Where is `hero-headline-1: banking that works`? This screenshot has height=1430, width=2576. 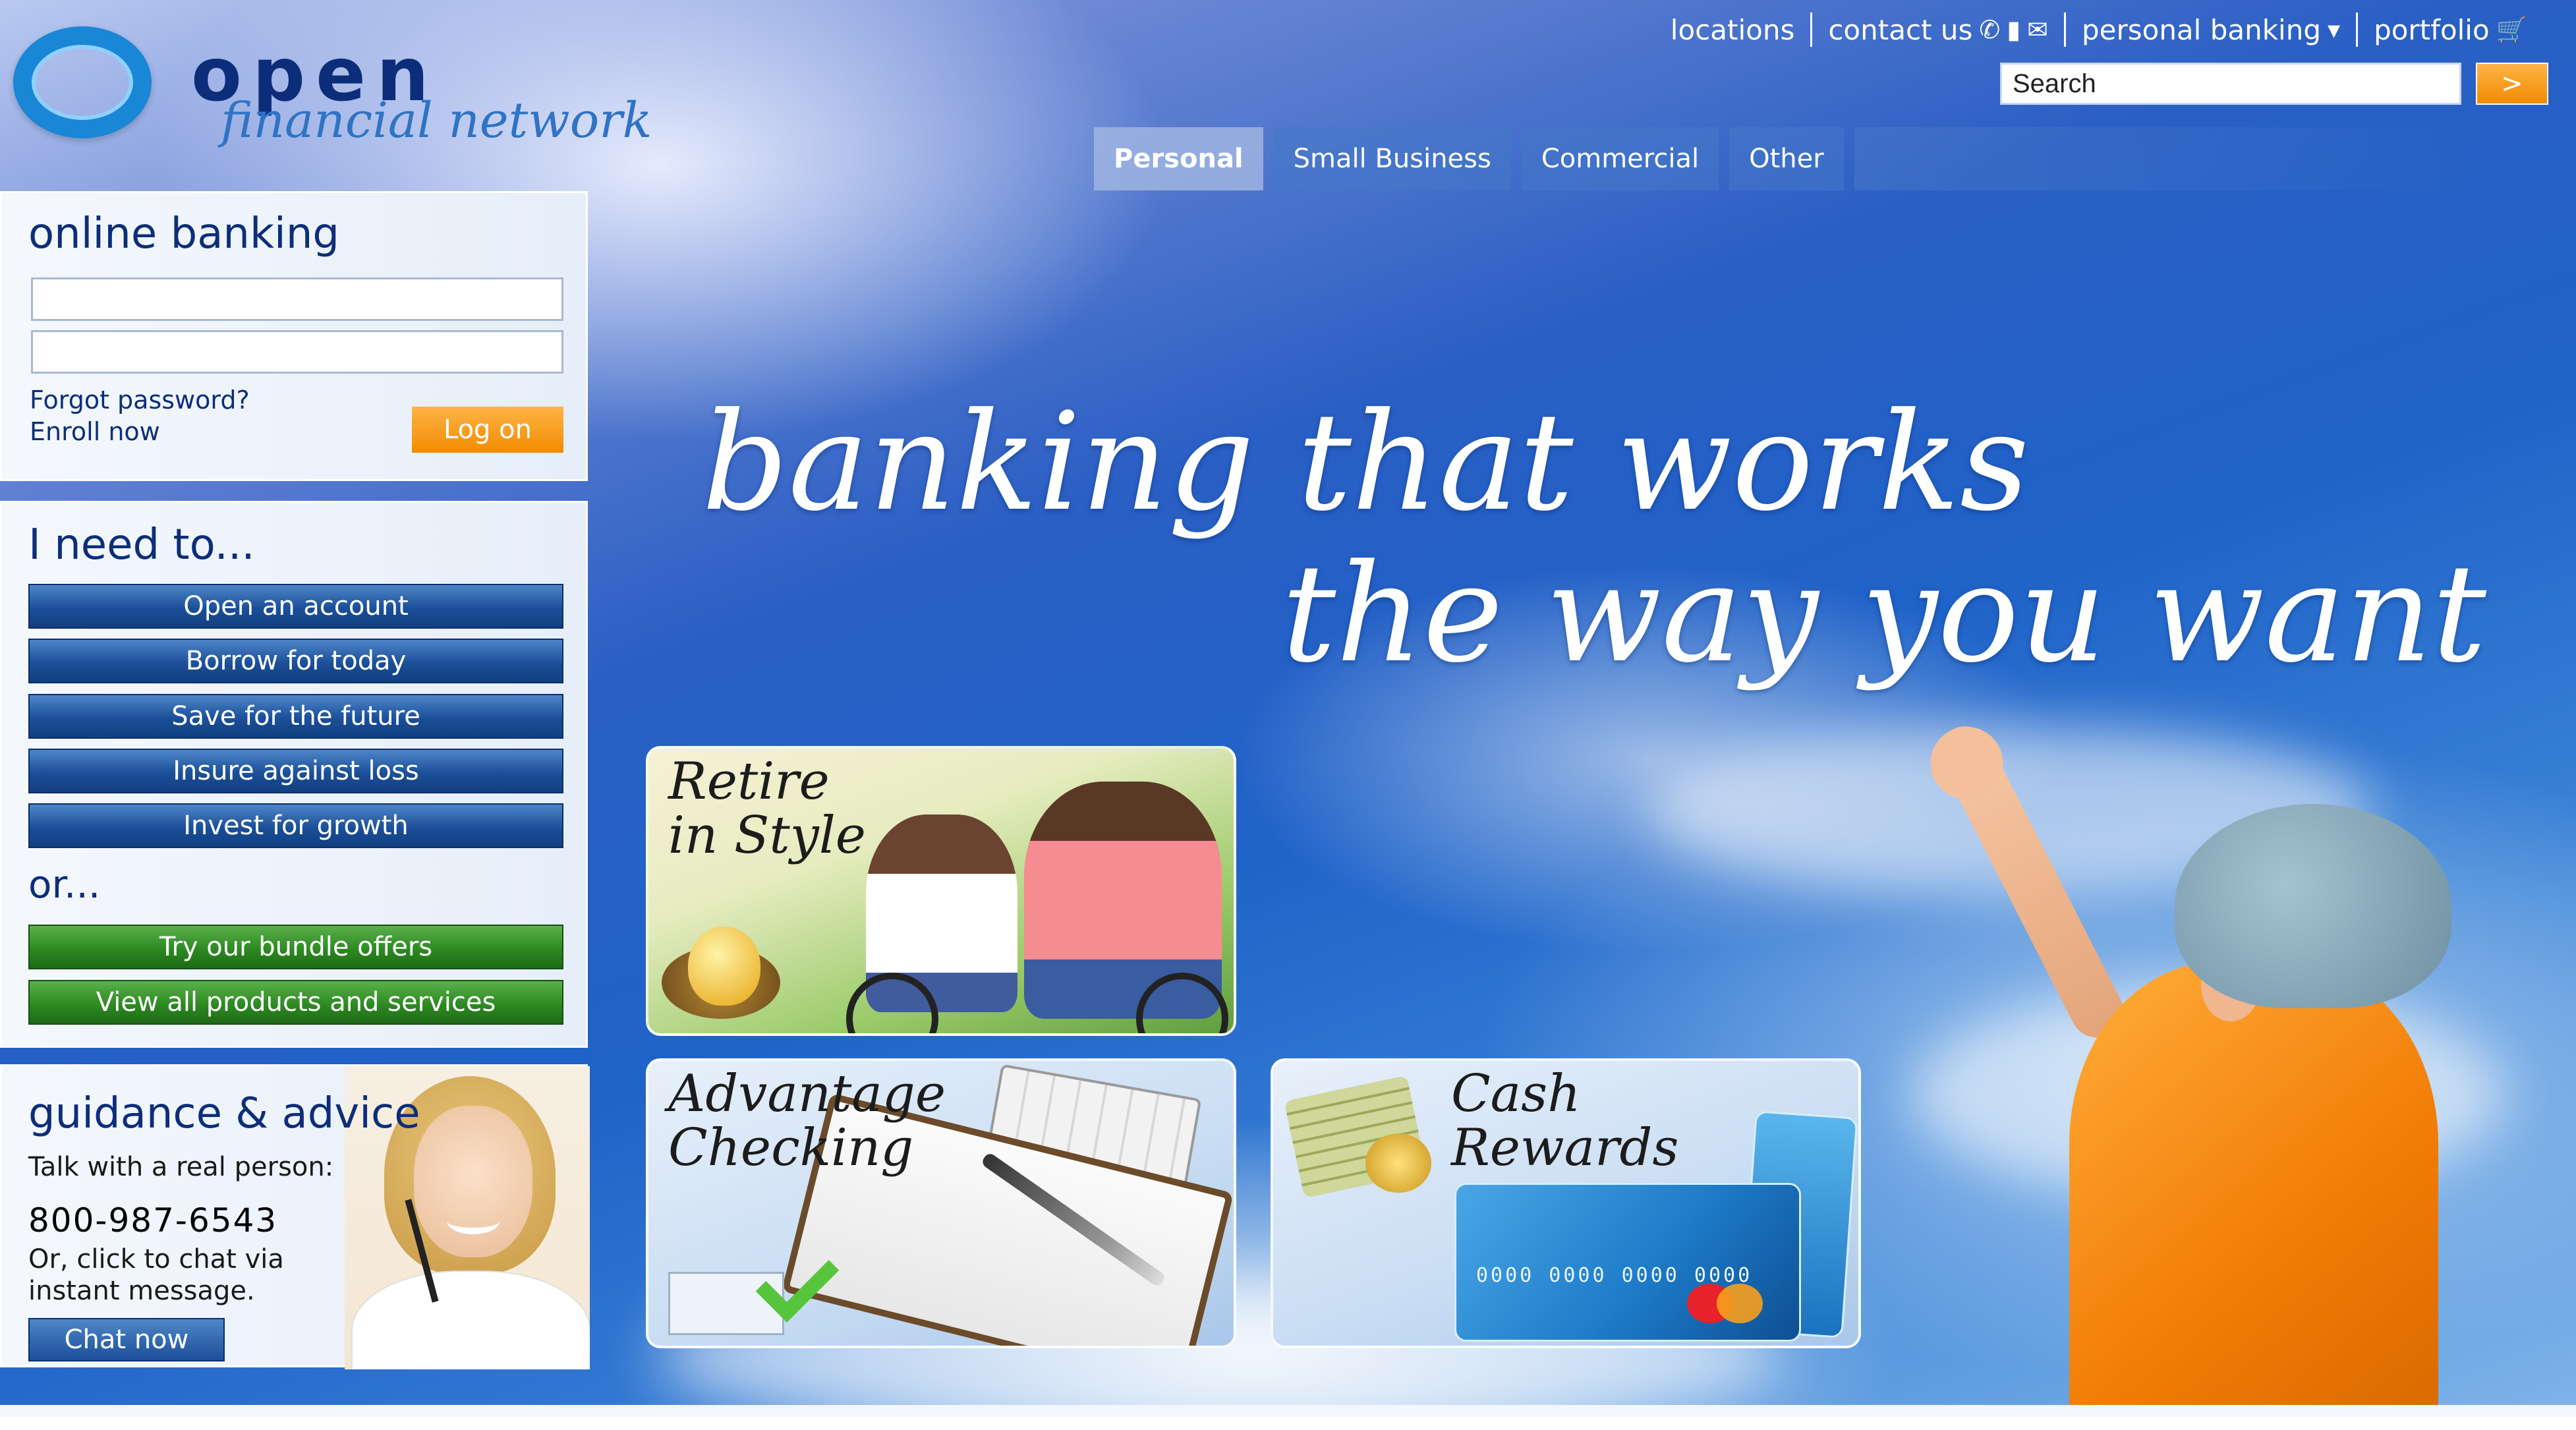 hero-headline-1: banking that works is located at coordinates (1366, 462).